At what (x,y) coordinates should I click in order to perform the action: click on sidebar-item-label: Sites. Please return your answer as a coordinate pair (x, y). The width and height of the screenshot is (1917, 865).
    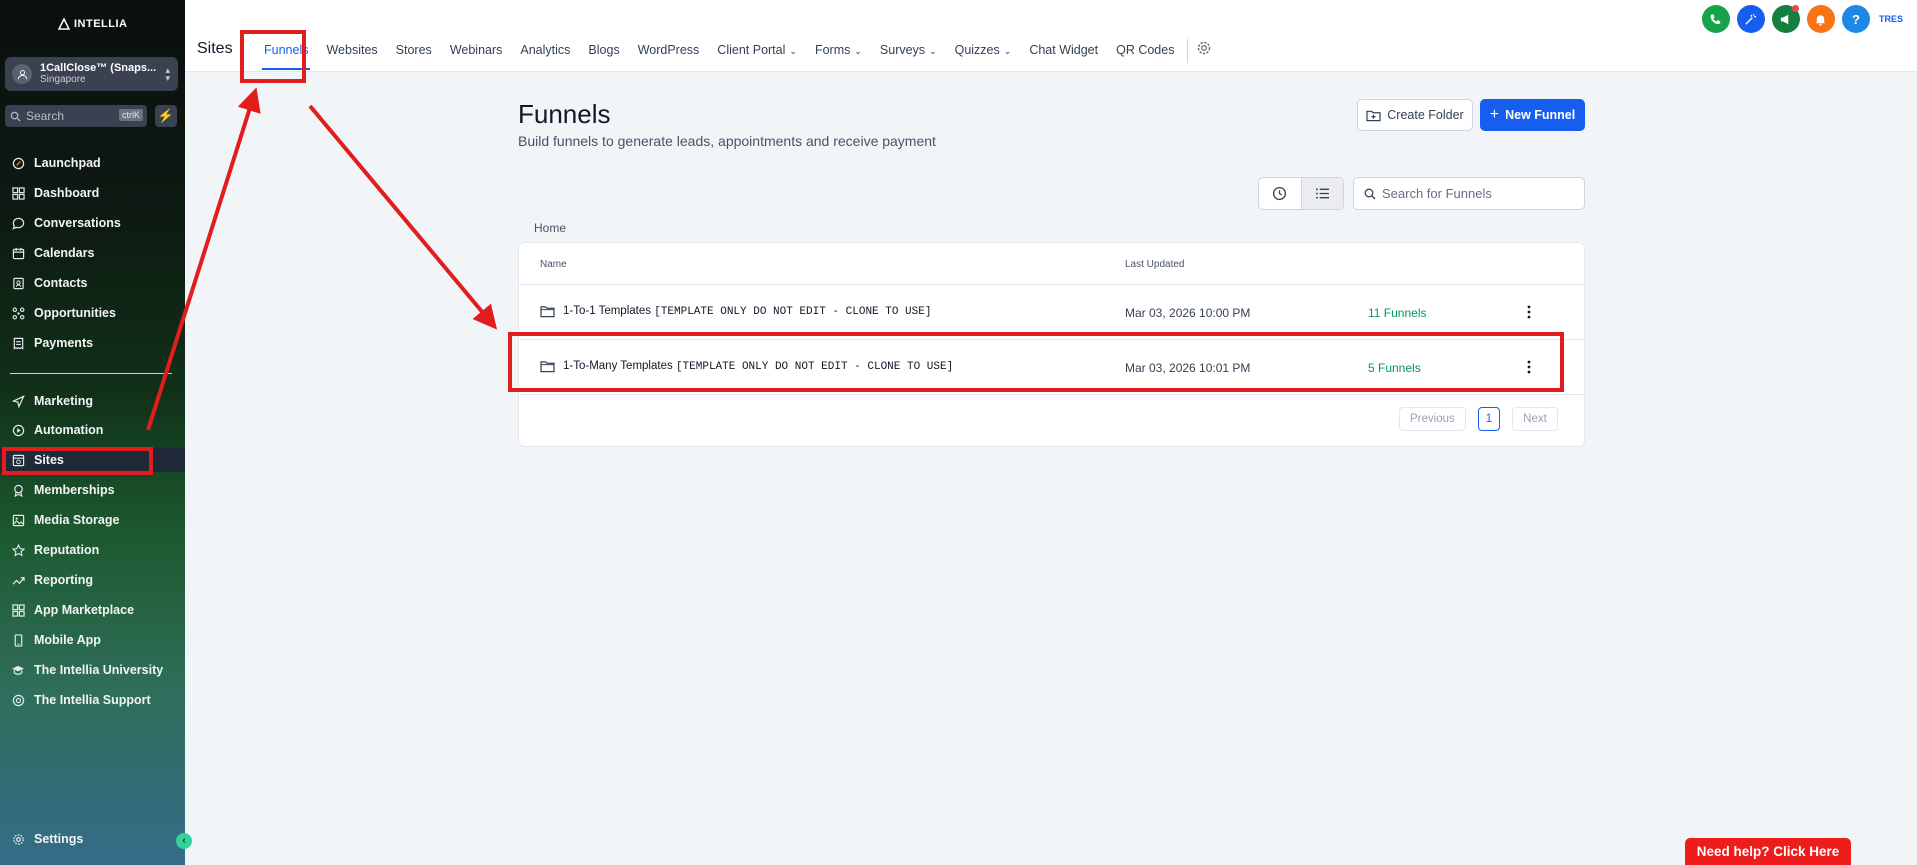
    Looking at the image, I should click on (49, 460).